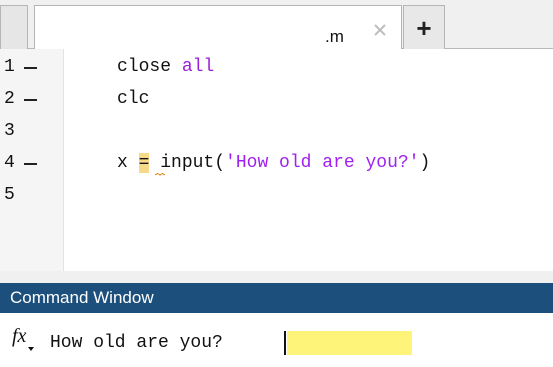 Image resolution: width=553 pixels, height=367 pixels. Describe the element at coordinates (9, 67) in the screenshot. I see `line-number: 1` at that location.